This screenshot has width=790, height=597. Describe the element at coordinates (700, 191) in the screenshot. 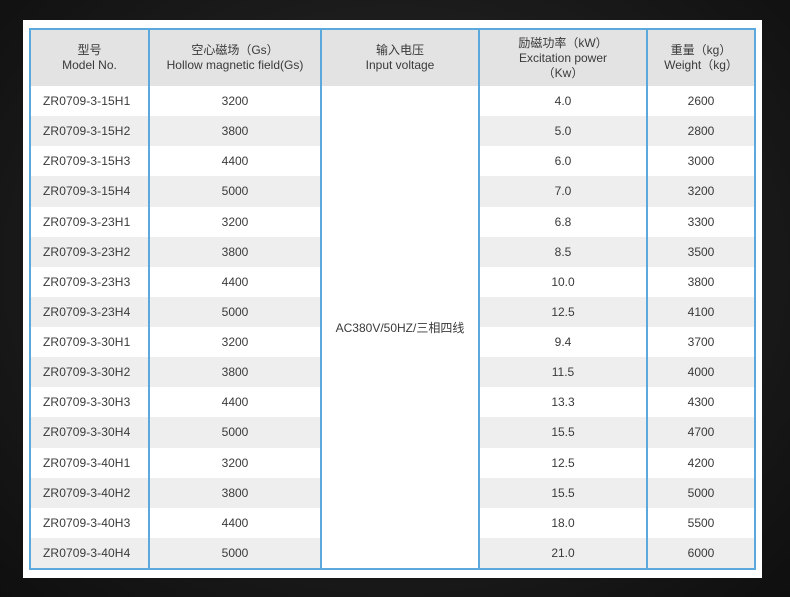

I see `cell-weight: 3200` at that location.